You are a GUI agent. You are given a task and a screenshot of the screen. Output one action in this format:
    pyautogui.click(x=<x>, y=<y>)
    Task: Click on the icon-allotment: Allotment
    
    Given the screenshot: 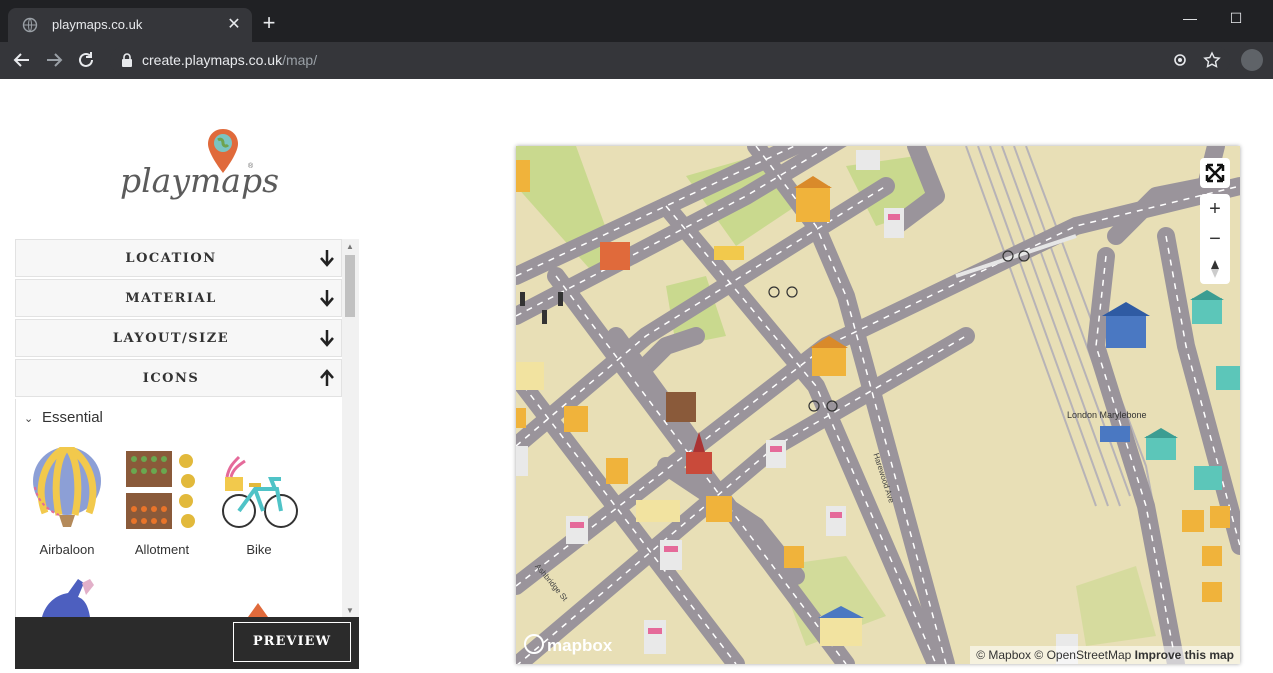 What is the action you would take?
    pyautogui.click(x=162, y=502)
    